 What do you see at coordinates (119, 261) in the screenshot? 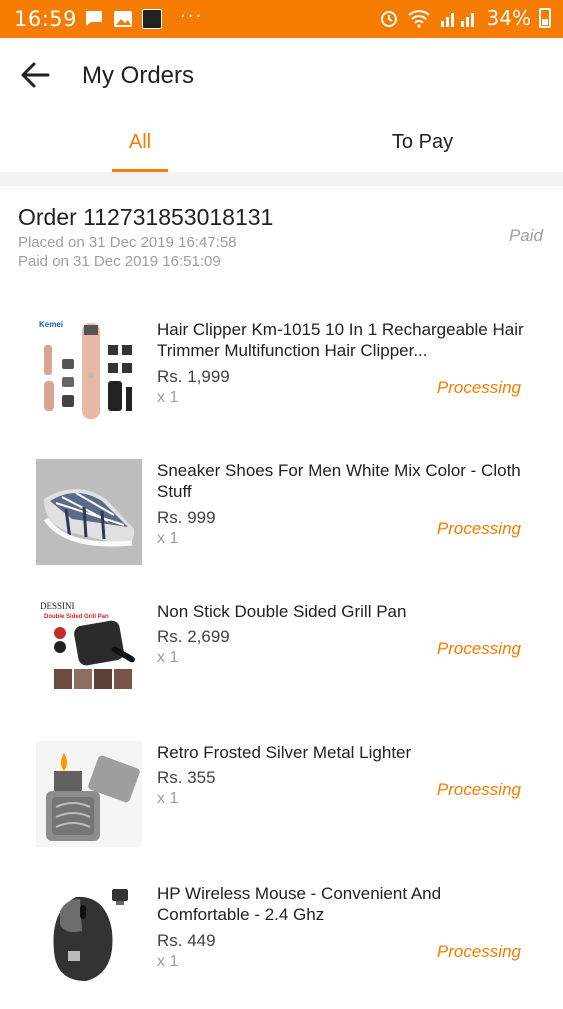
I see `paid-date: Paid on 31 Dec 2019 16:51:09` at bounding box center [119, 261].